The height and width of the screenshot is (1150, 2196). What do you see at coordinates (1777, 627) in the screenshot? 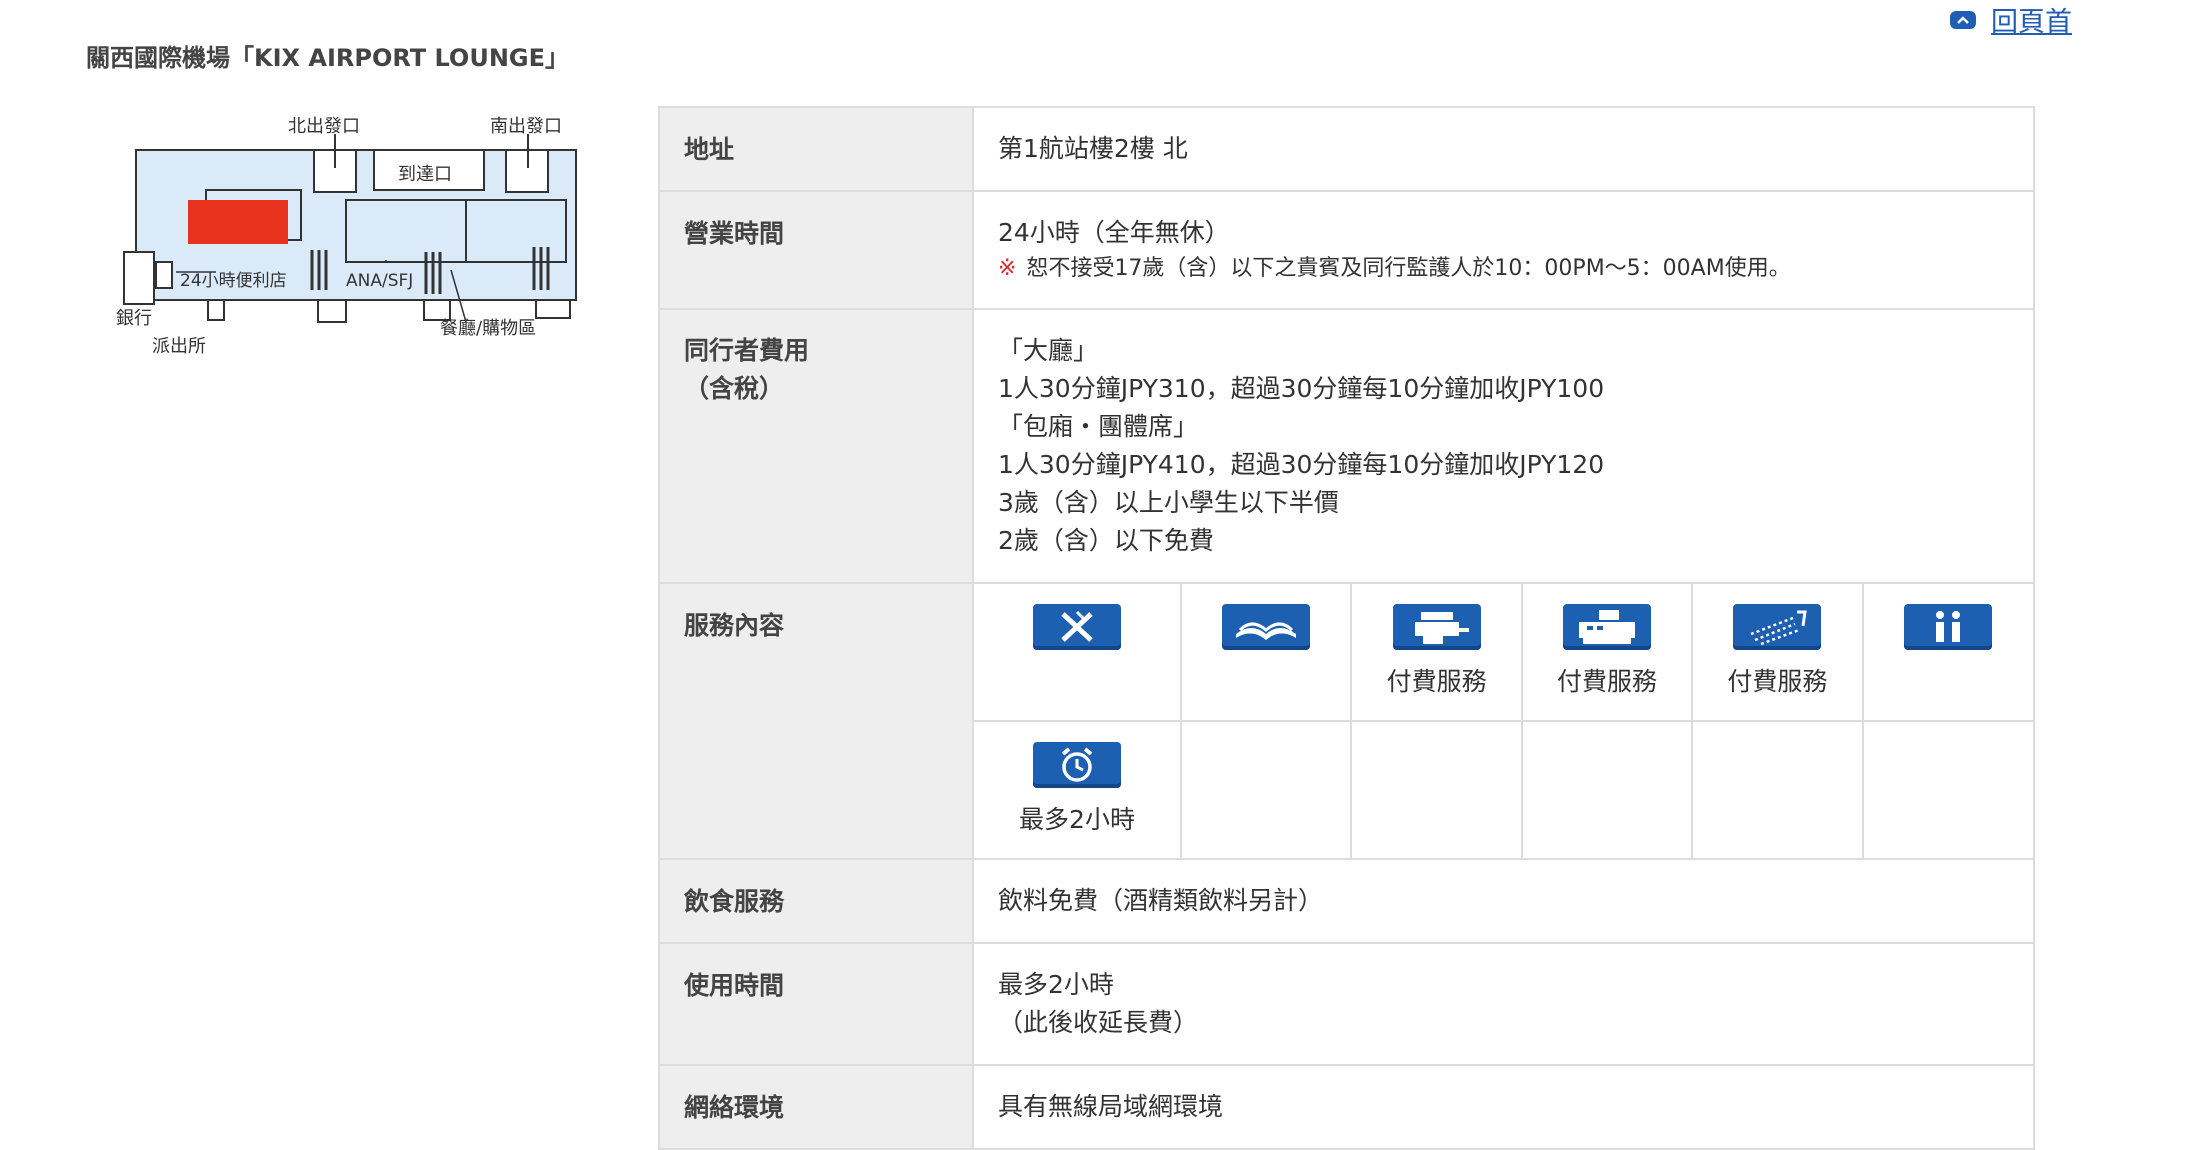
I see `shower-icon` at bounding box center [1777, 627].